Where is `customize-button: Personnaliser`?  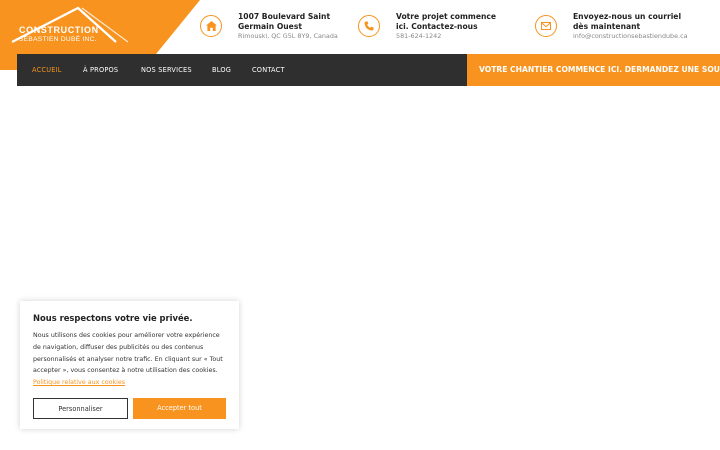 customize-button: Personnaliser is located at coordinates (80, 408).